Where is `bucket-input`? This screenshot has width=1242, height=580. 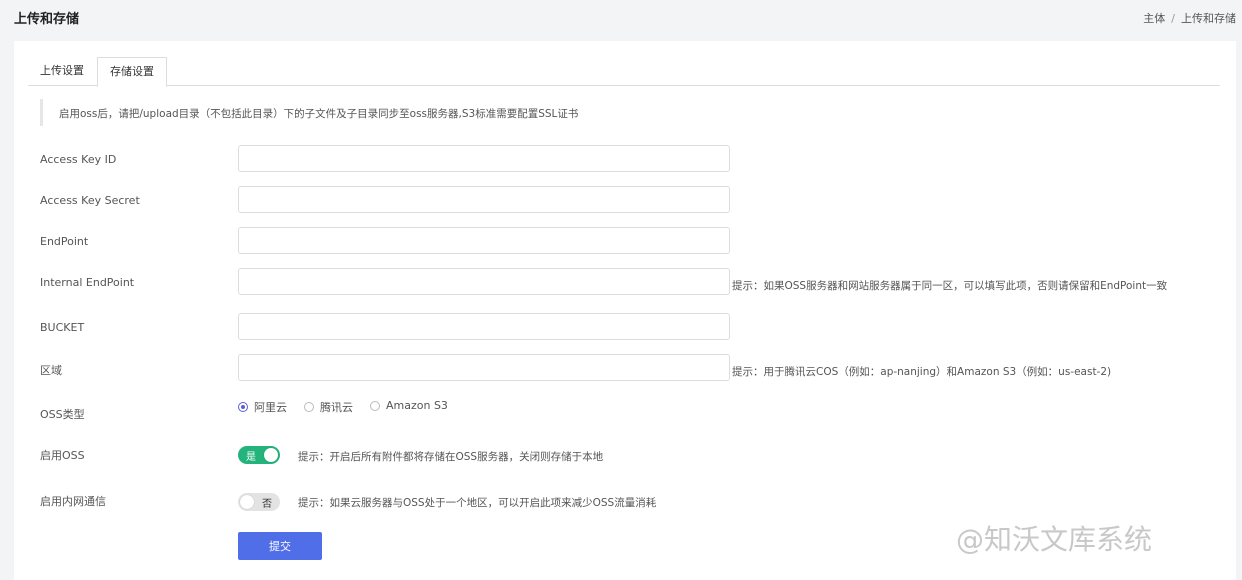 bucket-input is located at coordinates (484, 326).